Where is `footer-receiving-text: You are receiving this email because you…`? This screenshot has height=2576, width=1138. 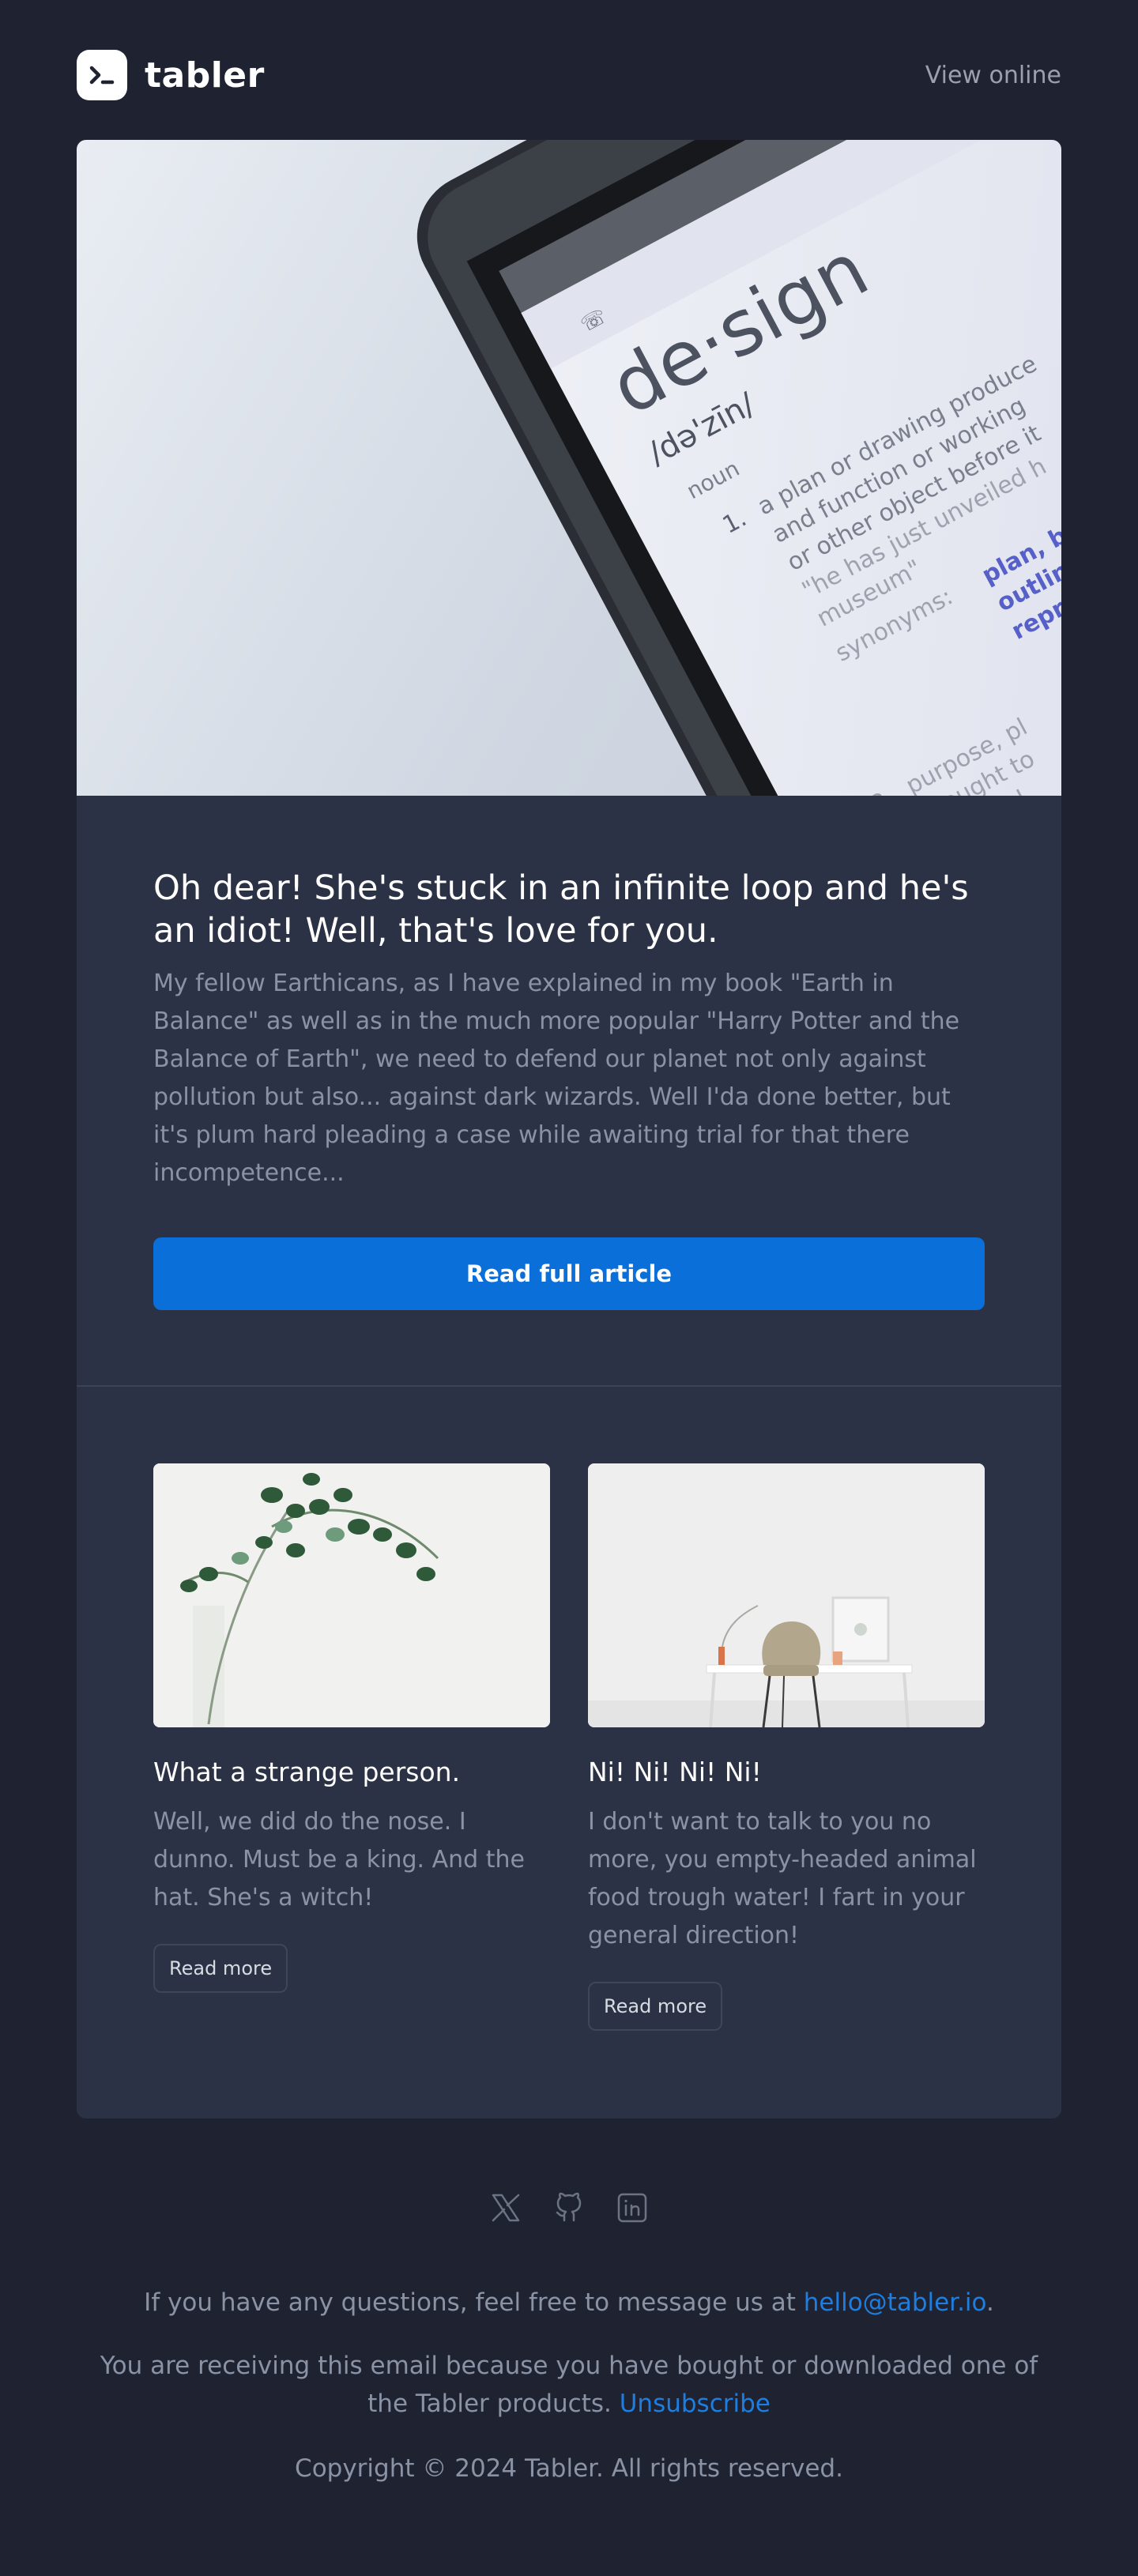 footer-receiving-text: You are receiving this email because you… is located at coordinates (569, 2385).